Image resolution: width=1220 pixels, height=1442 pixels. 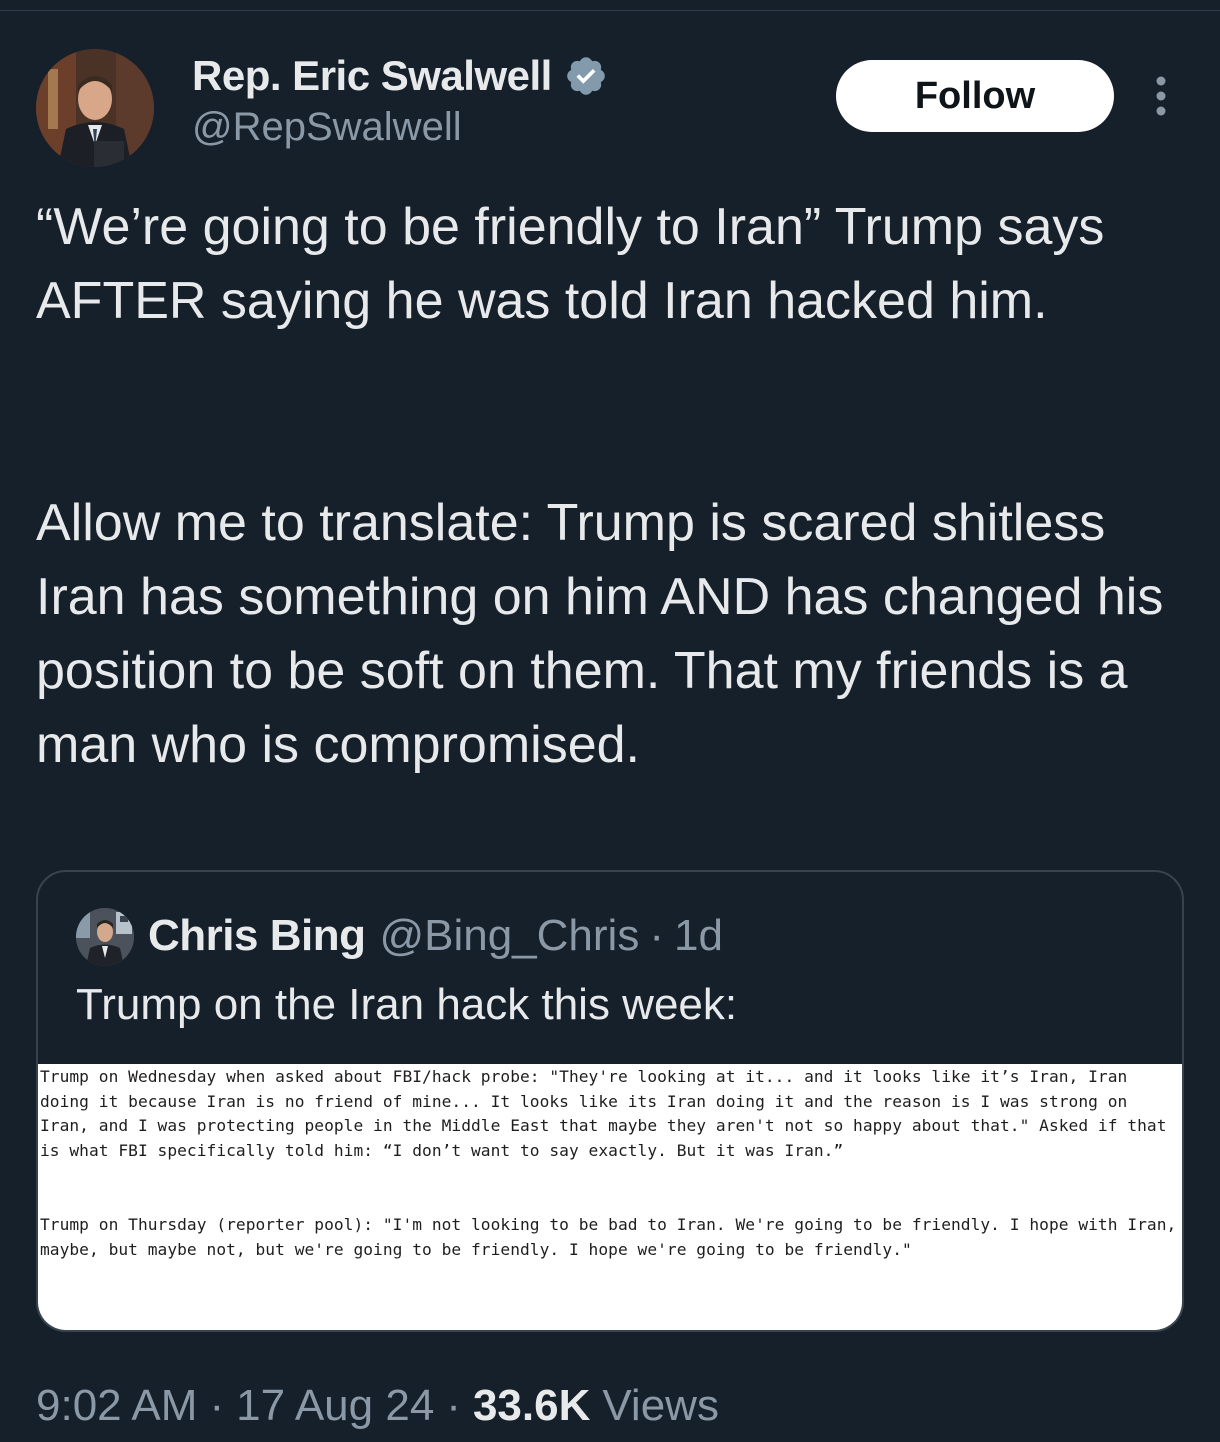 I want to click on quoted-tweet-header: Chris Bing @Bing_Chris · 1d, so click(x=435, y=936).